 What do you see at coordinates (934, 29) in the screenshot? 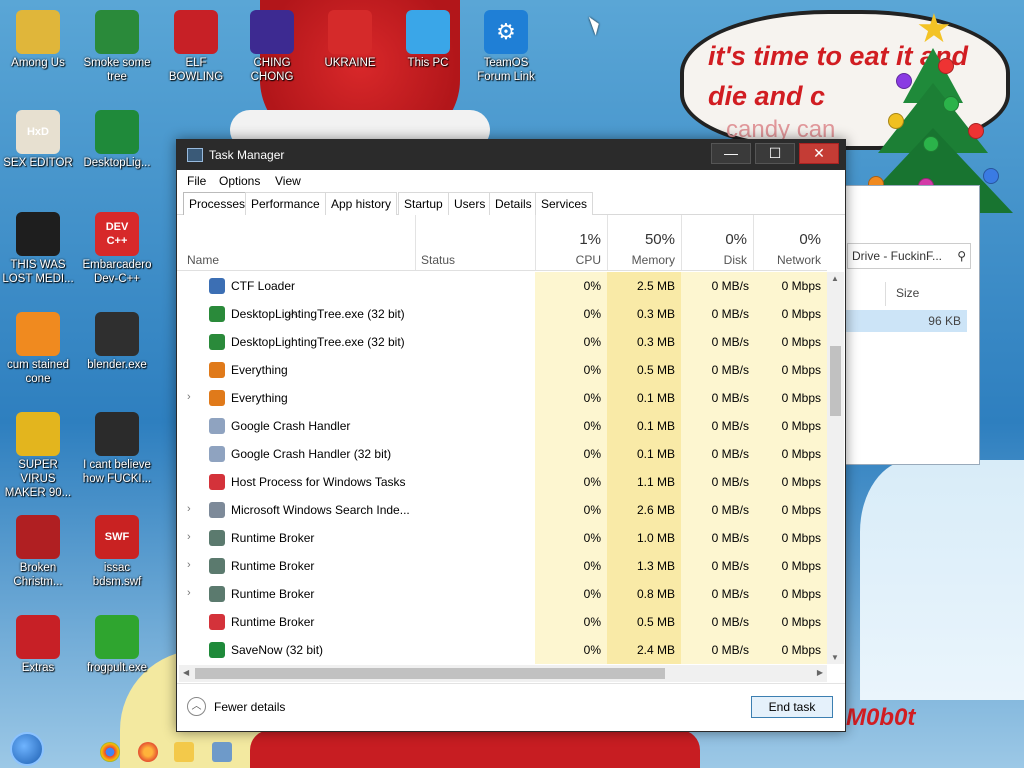
I see `star-icon: ★` at bounding box center [934, 29].